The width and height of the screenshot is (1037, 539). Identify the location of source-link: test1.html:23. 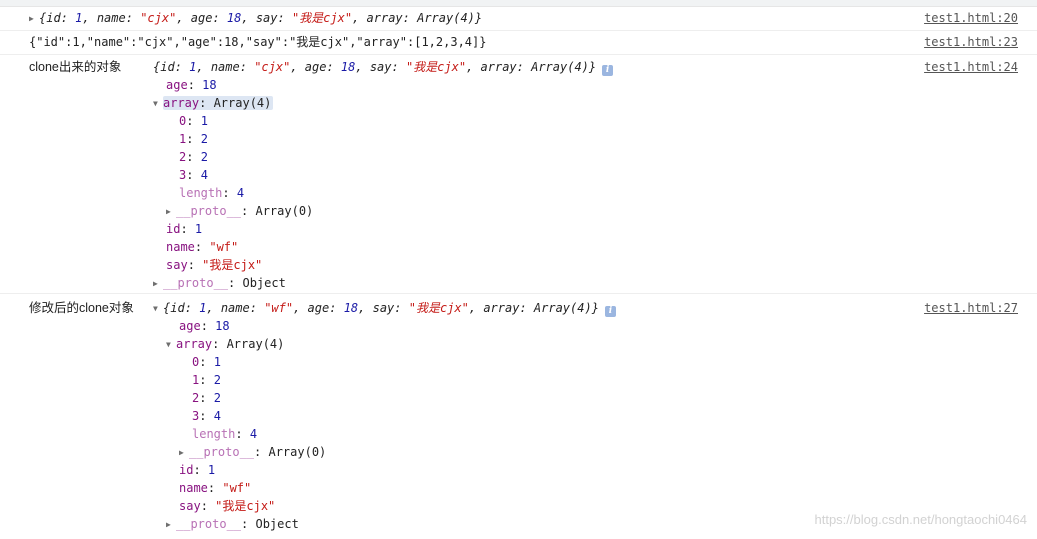
(971, 42).